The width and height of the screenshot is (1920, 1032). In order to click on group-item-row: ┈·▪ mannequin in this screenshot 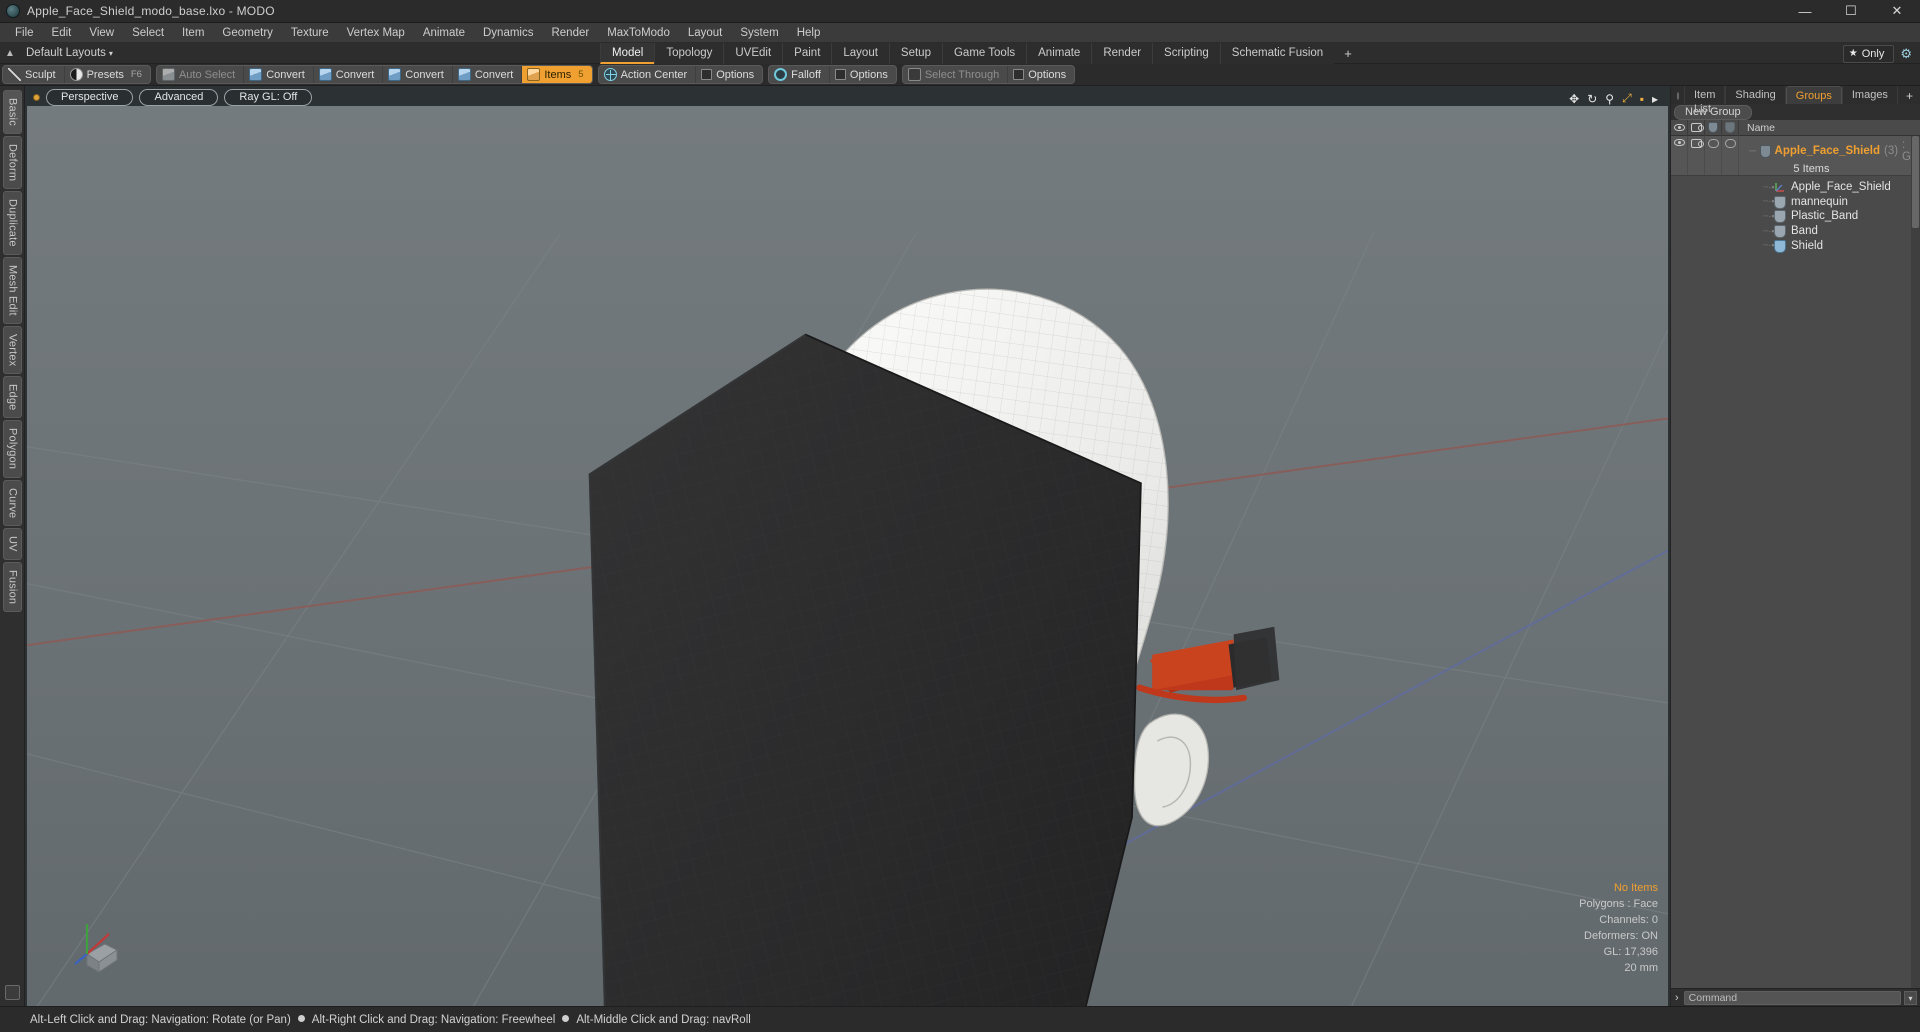, I will do `click(1795, 202)`.